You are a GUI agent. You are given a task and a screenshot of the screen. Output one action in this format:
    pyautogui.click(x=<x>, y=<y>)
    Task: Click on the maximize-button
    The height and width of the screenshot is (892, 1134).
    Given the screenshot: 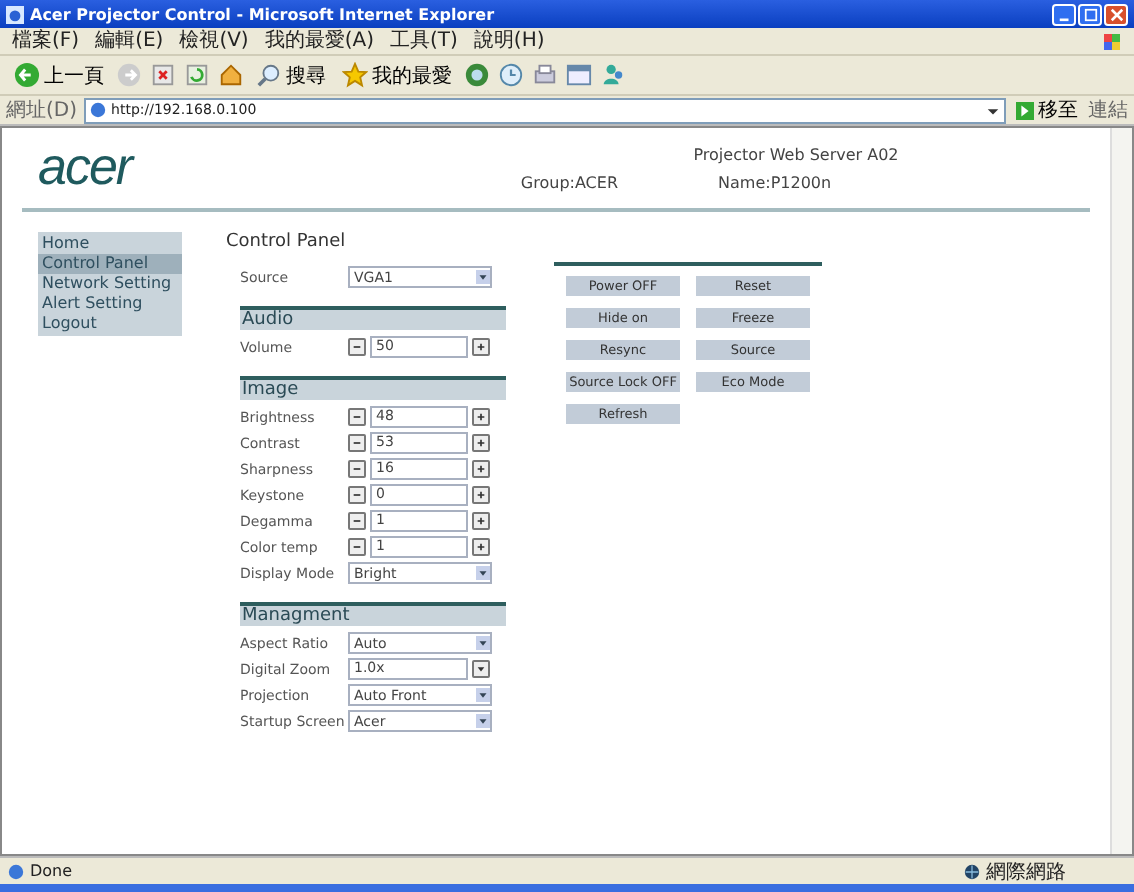 What is the action you would take?
    pyautogui.click(x=1090, y=14)
    